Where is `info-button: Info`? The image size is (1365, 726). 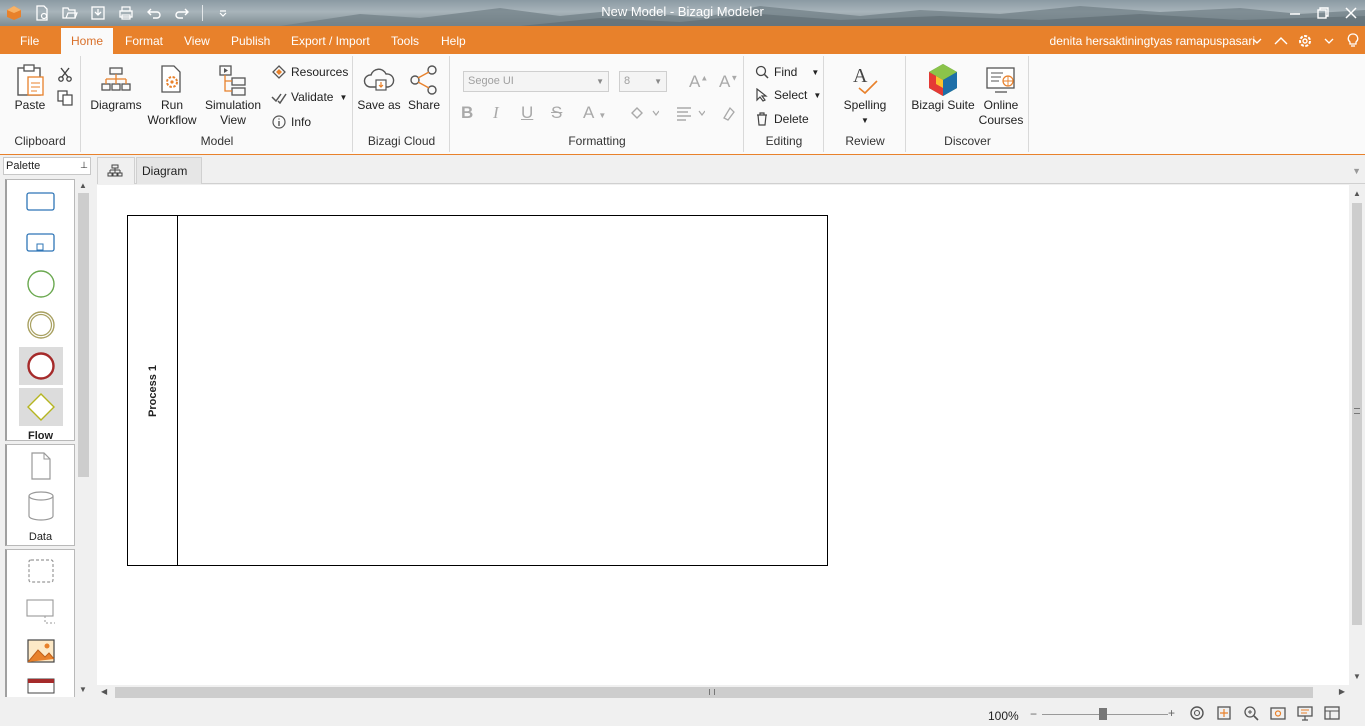 info-button: Info is located at coordinates (290, 122).